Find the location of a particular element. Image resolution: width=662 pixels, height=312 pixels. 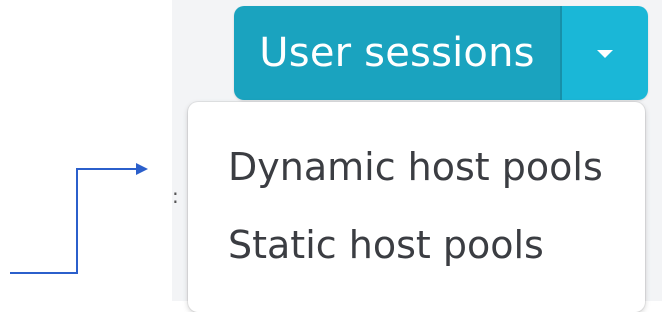

menu-item-dynamic-host-pools: Dynamic host pools is located at coordinates (416, 167).